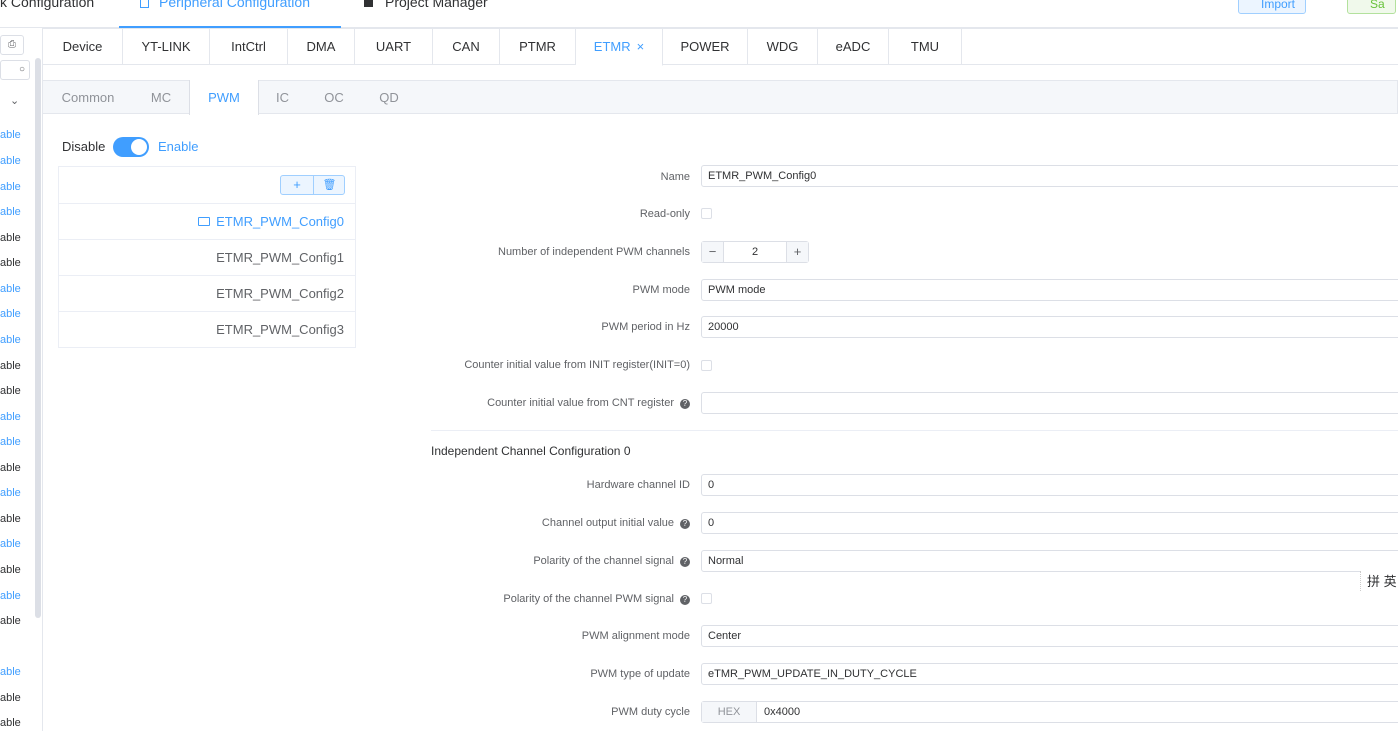 This screenshot has height=731, width=1398. I want to click on tab-pwm: PWM, so click(224, 97).